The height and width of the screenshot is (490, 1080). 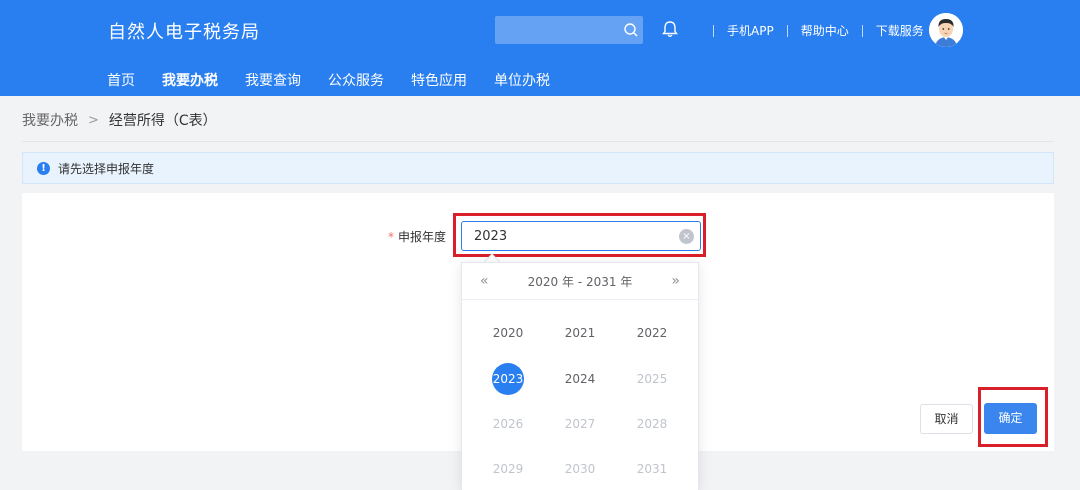 I want to click on year-cell-label: 2029, so click(x=508, y=469).